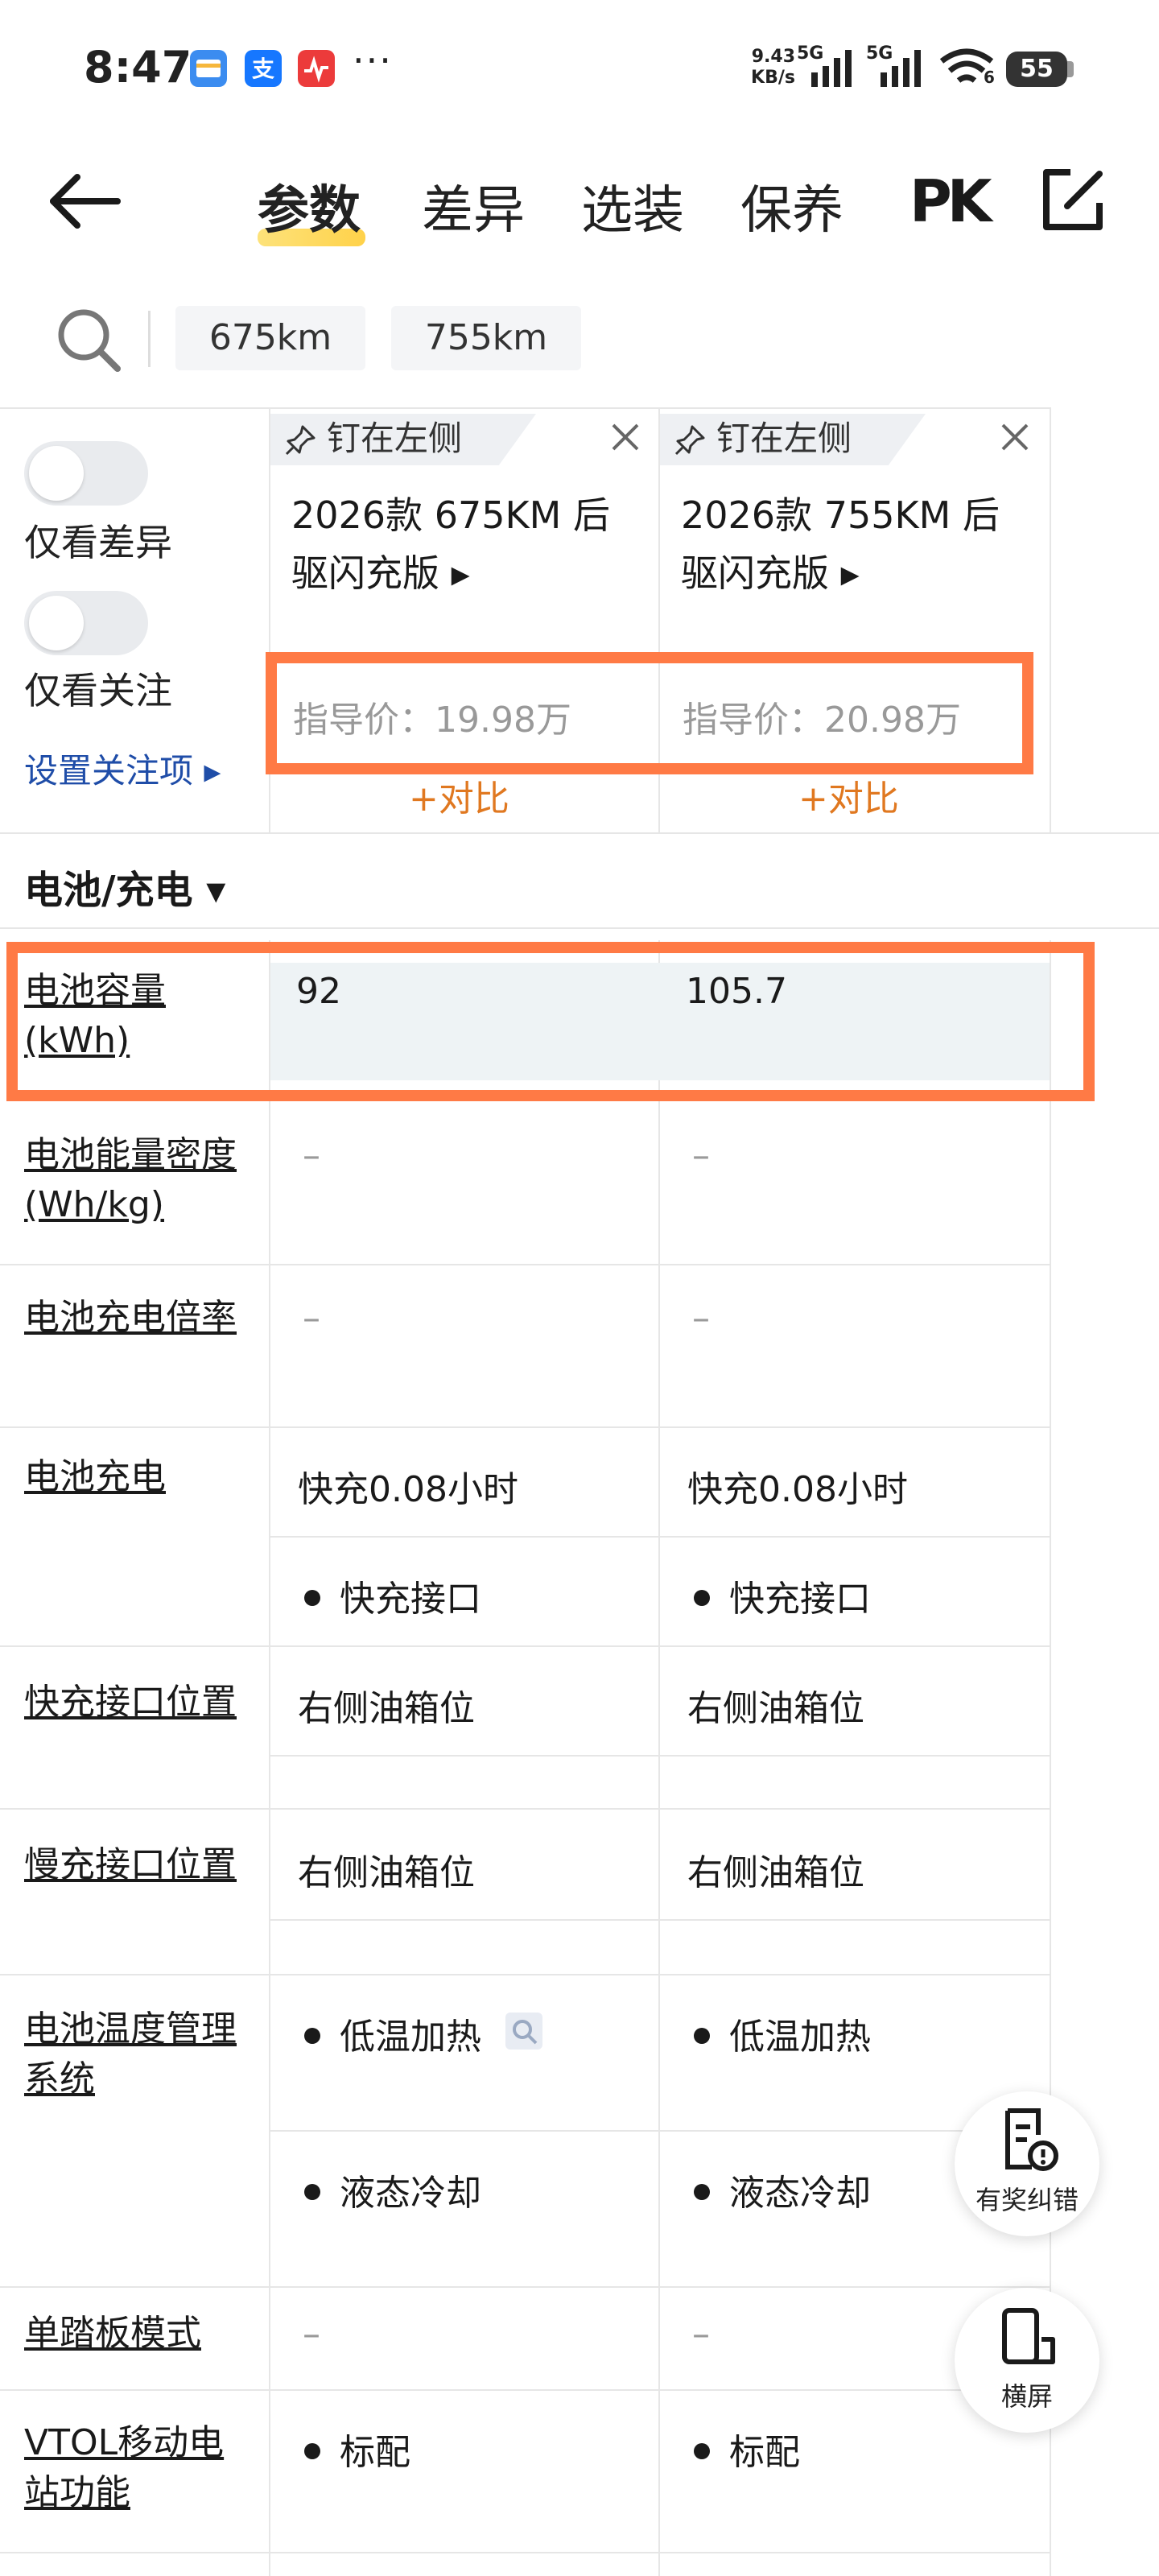 This screenshot has width=1159, height=2576. I want to click on wifi-label: 6, so click(989, 77).